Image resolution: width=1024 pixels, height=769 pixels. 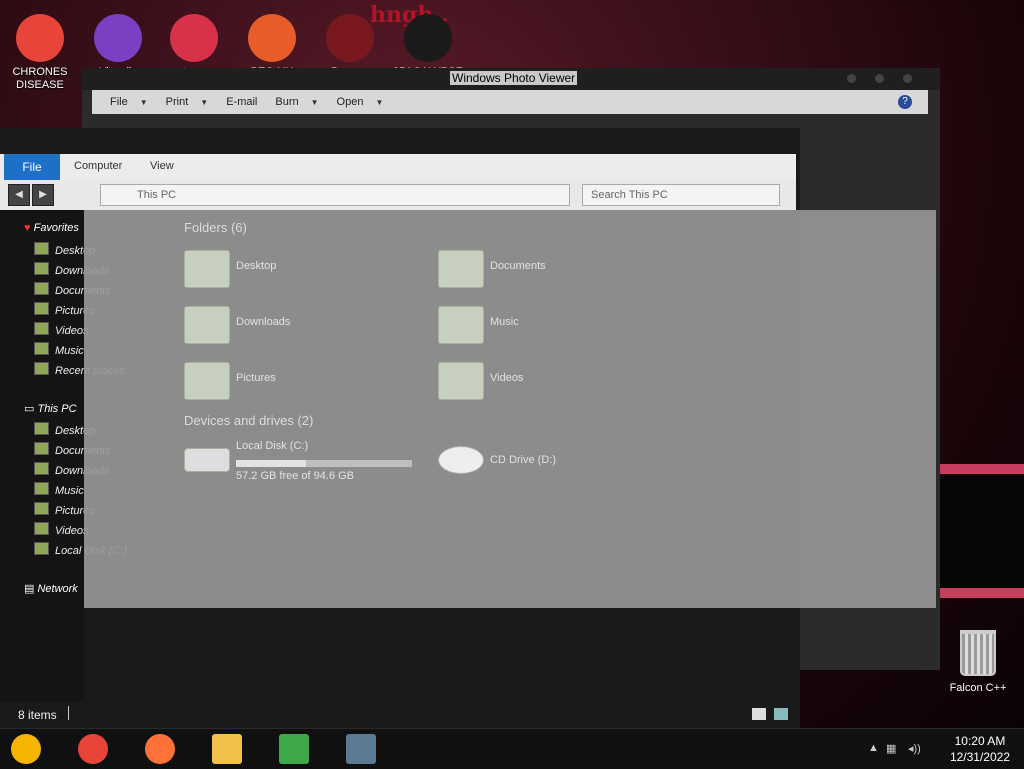 I want to click on folder-item: Documents, so click(x=548, y=270).